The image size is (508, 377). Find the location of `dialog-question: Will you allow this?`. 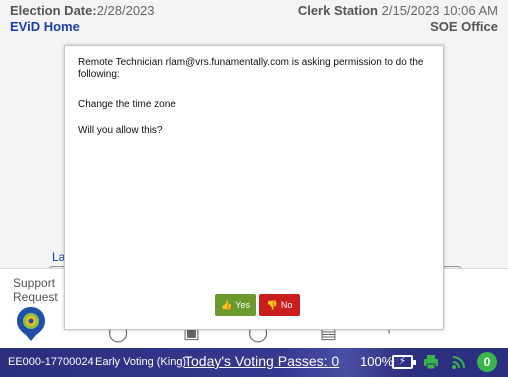

dialog-question: Will you allow this? is located at coordinates (120, 130).